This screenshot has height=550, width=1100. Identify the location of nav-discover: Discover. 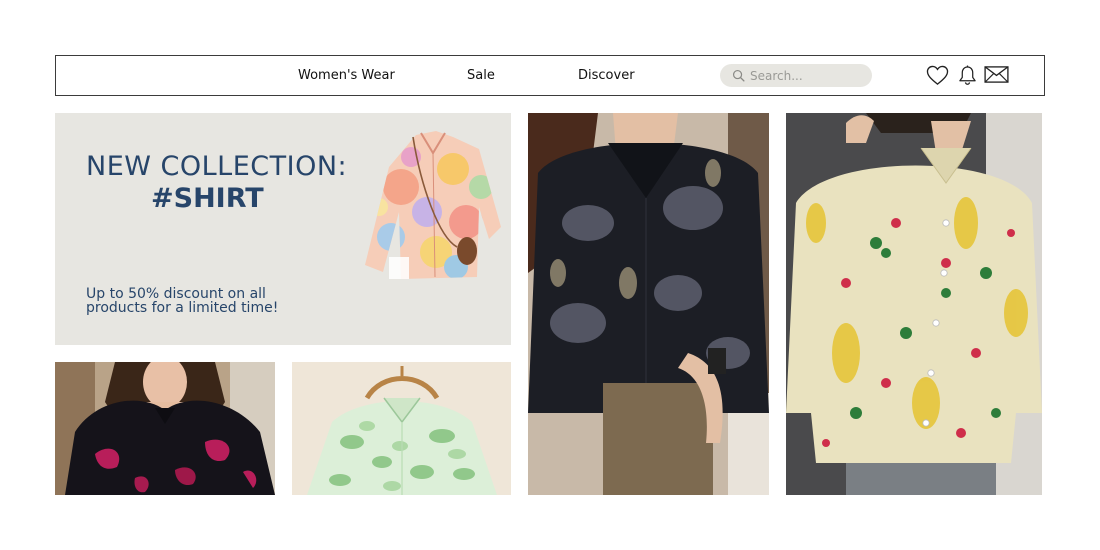
(606, 75).